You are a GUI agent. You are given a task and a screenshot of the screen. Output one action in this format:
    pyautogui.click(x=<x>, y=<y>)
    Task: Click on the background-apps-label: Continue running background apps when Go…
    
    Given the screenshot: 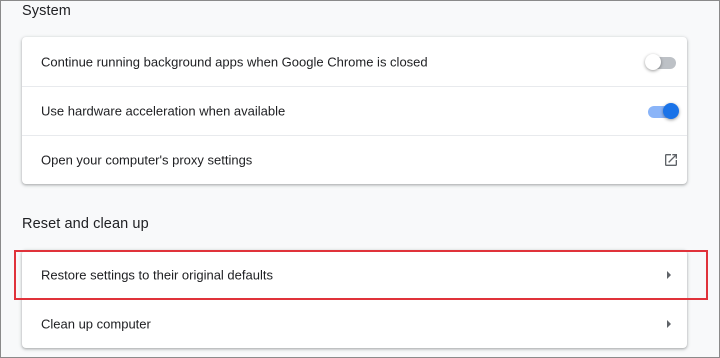 What is the action you would take?
    pyautogui.click(x=234, y=61)
    